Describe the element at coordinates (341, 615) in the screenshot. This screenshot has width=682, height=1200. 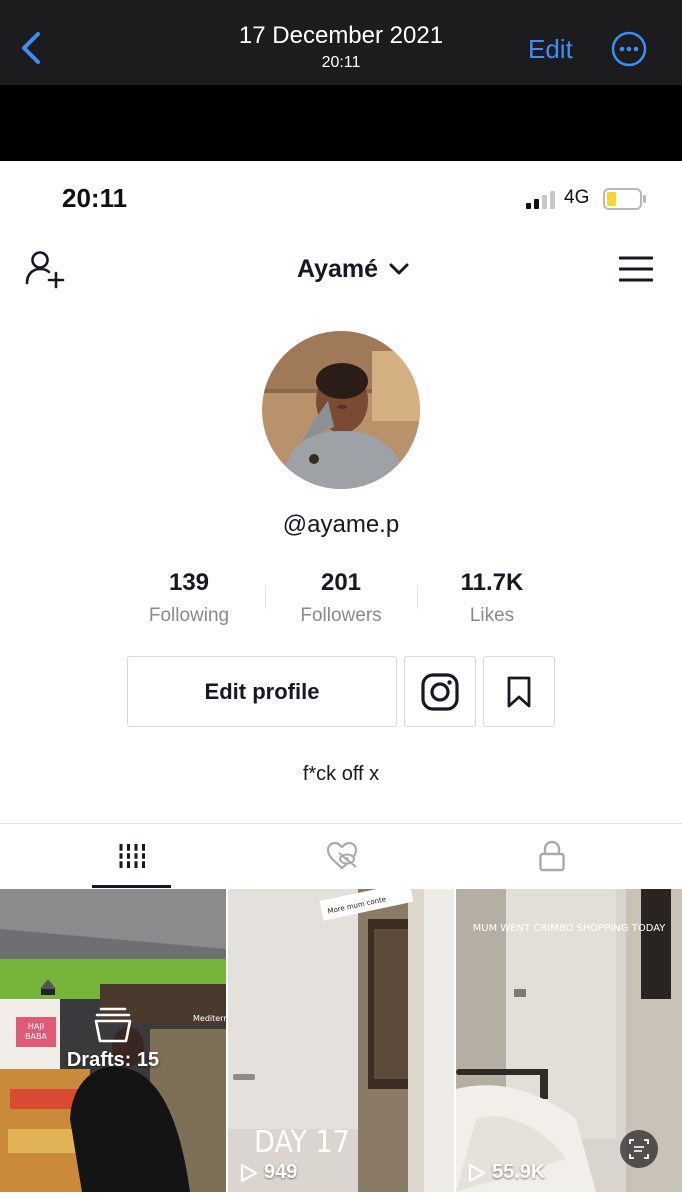
I see `followers-label: Followers` at that location.